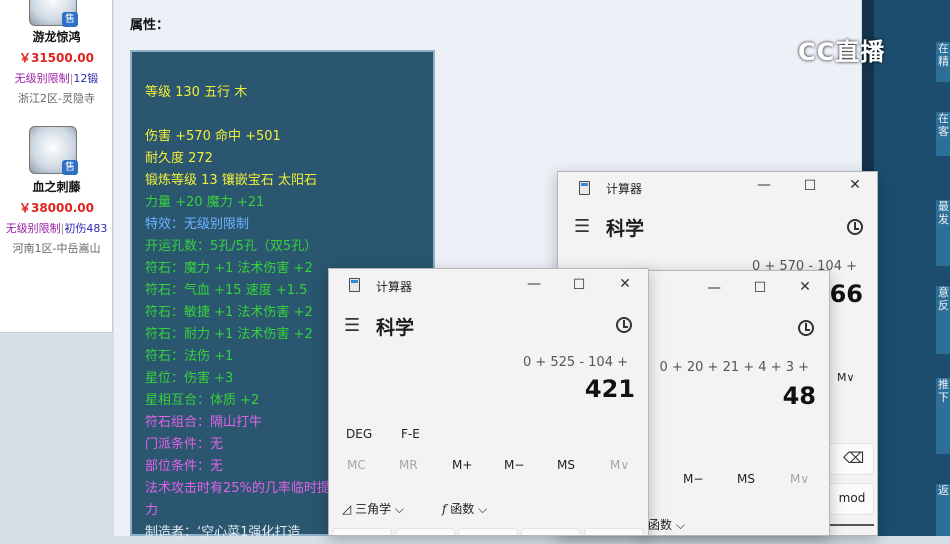  I want to click on item-name: 血之刺藤, so click(56, 186).